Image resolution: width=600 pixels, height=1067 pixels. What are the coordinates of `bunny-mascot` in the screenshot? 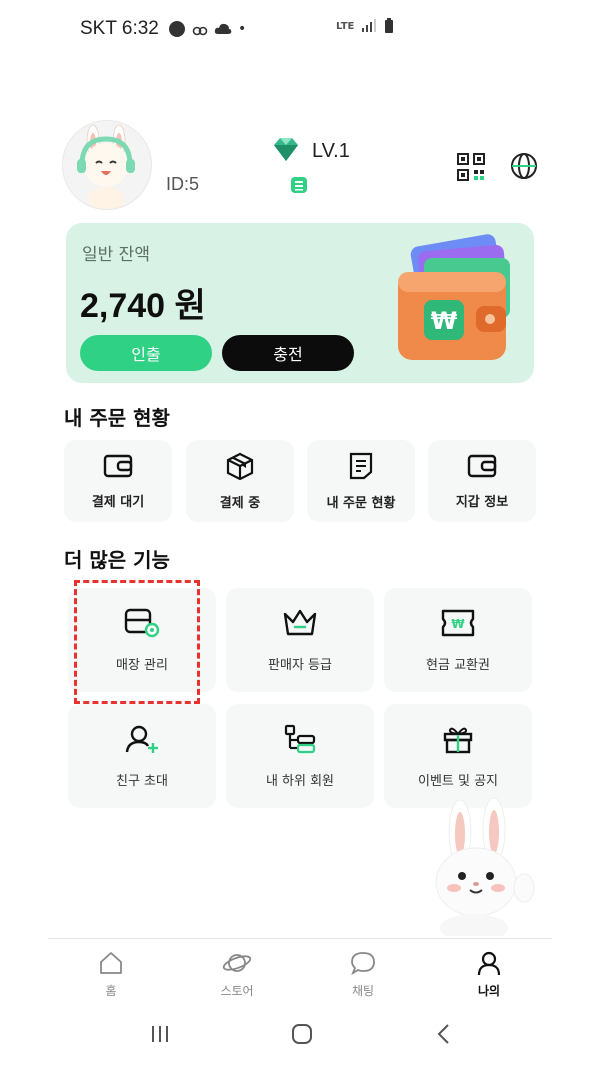 It's located at (480, 869).